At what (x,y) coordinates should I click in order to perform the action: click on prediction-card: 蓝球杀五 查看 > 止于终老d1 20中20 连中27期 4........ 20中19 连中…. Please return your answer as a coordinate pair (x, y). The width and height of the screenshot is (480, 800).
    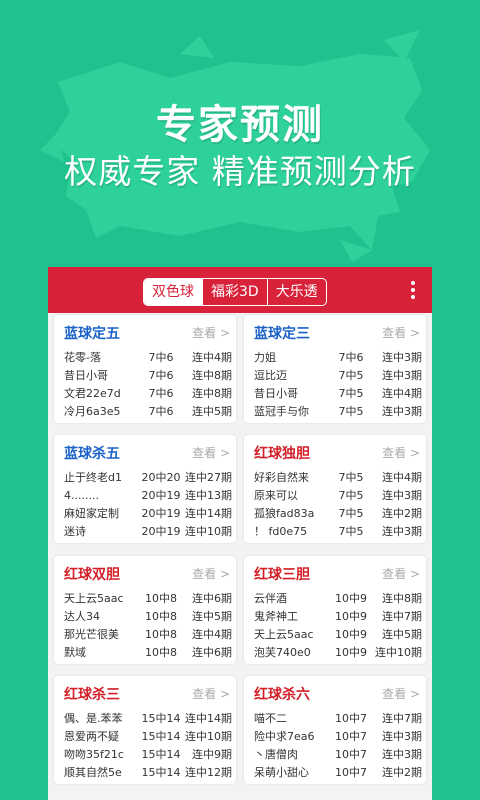
    Looking at the image, I should click on (145, 489).